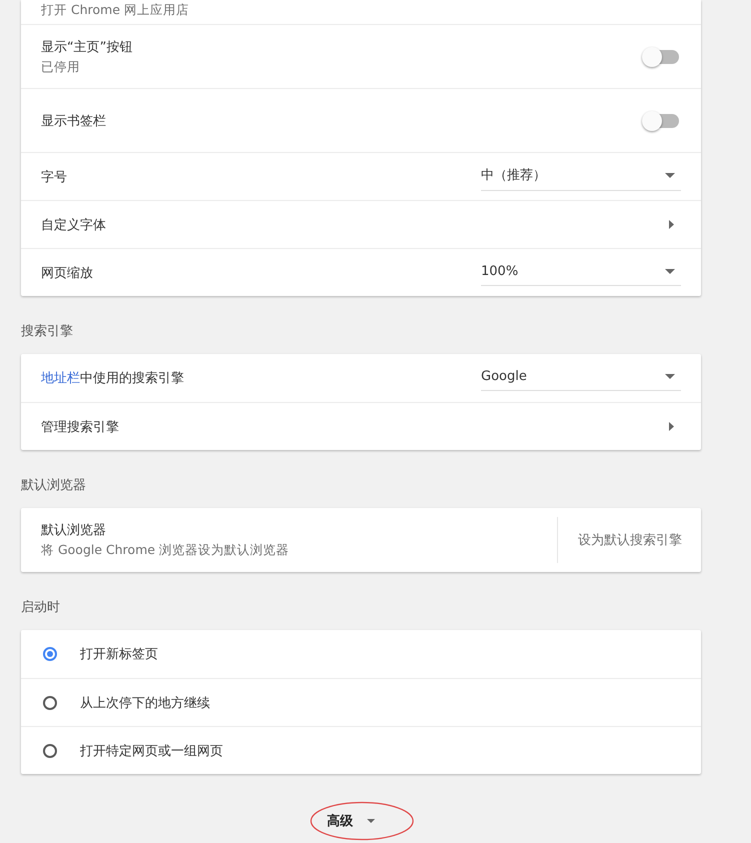 This screenshot has width=751, height=843. I want to click on setting-label: 地址栏中使用的搜索引擎, so click(113, 378).